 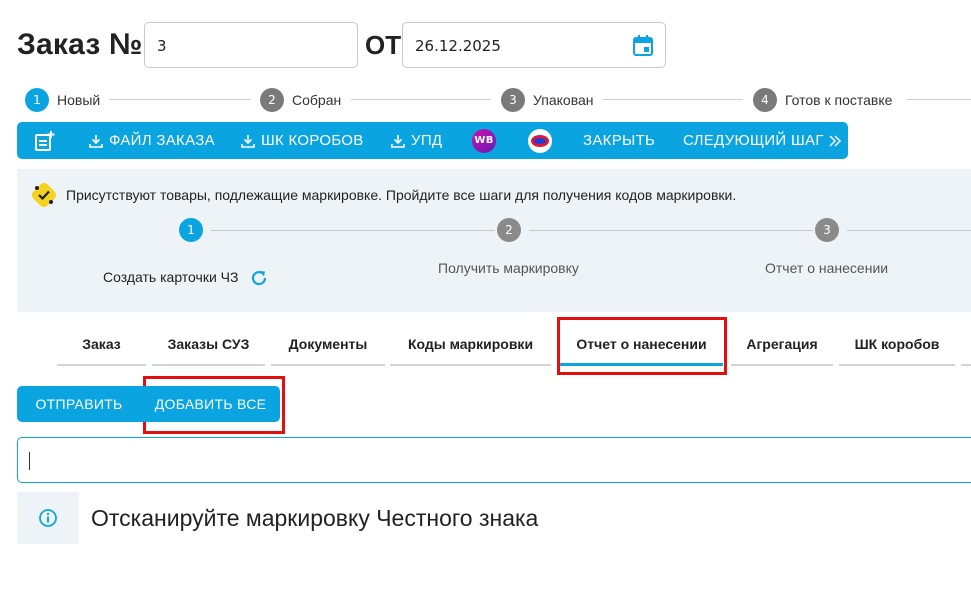 I want to click on marking-step-label: Отчет о нанесении, so click(x=827, y=268).